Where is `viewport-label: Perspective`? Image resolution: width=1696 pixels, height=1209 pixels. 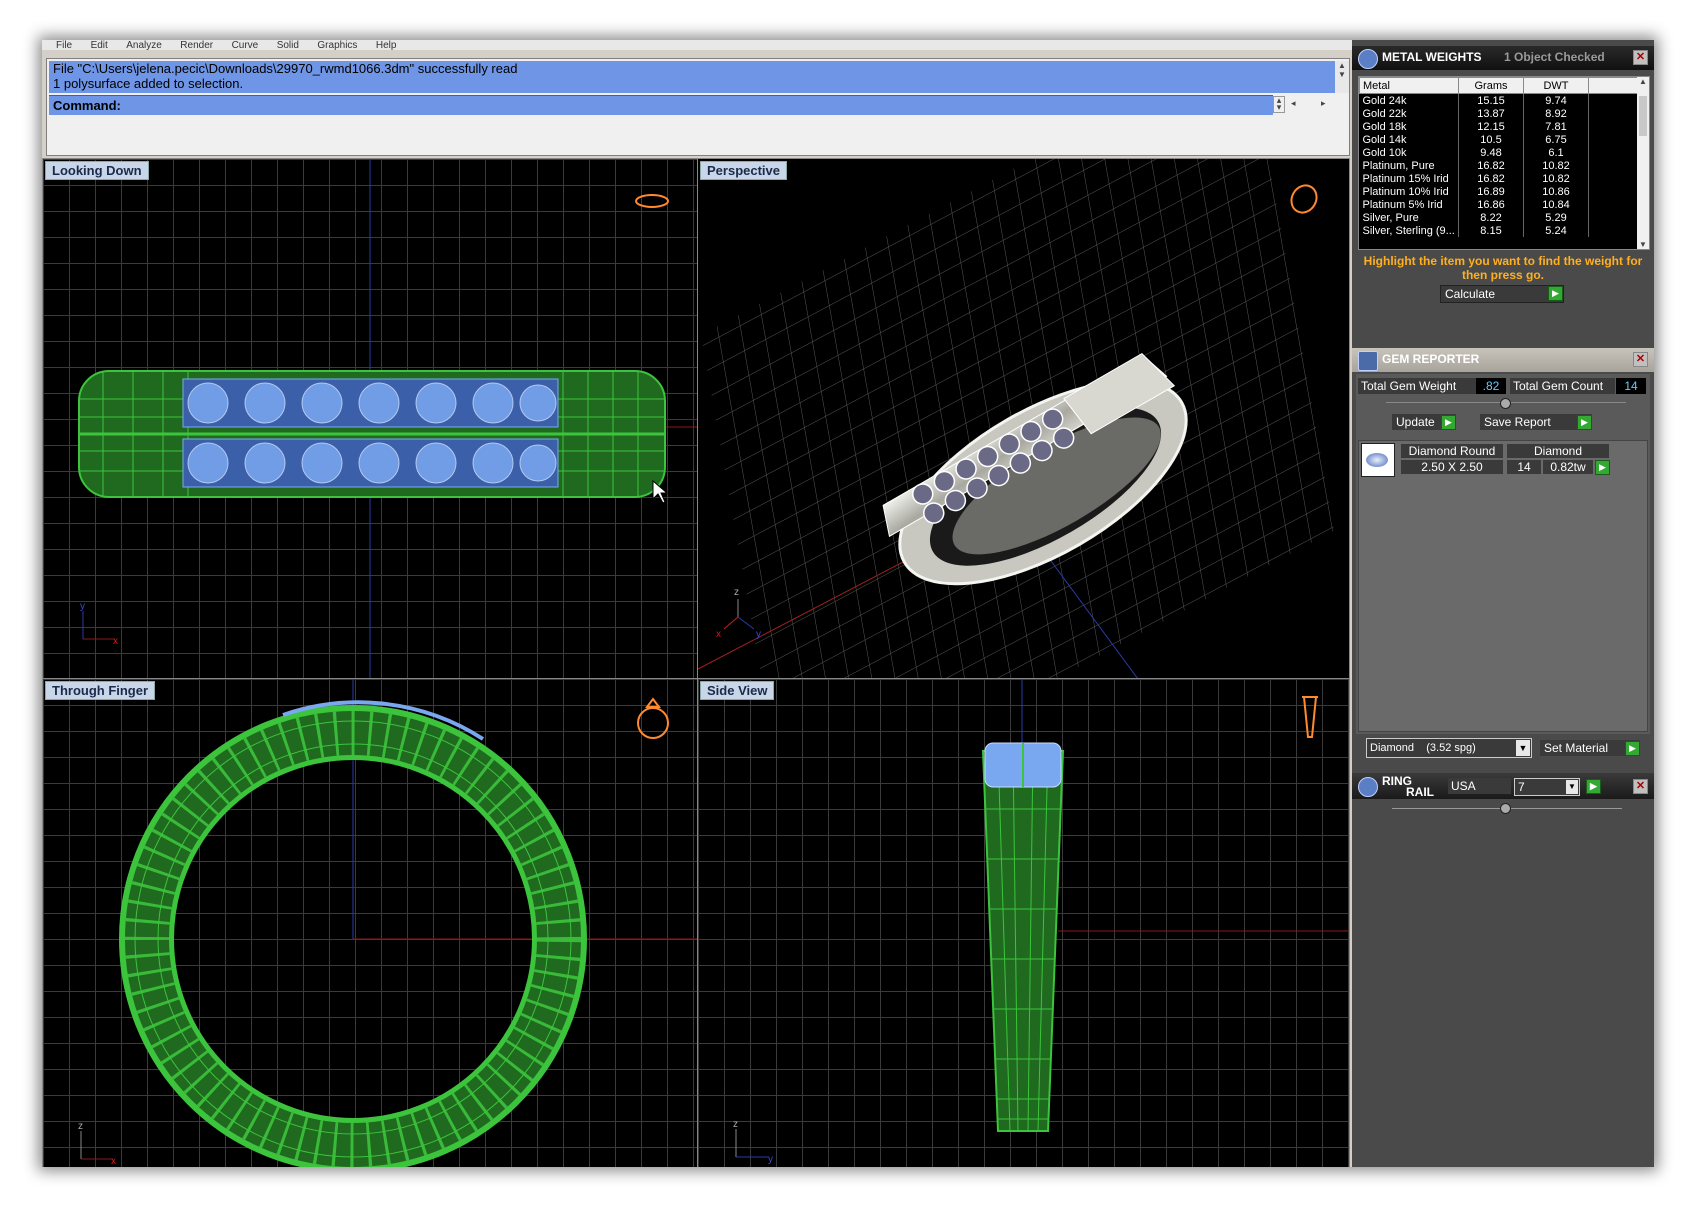 viewport-label: Perspective is located at coordinates (743, 170).